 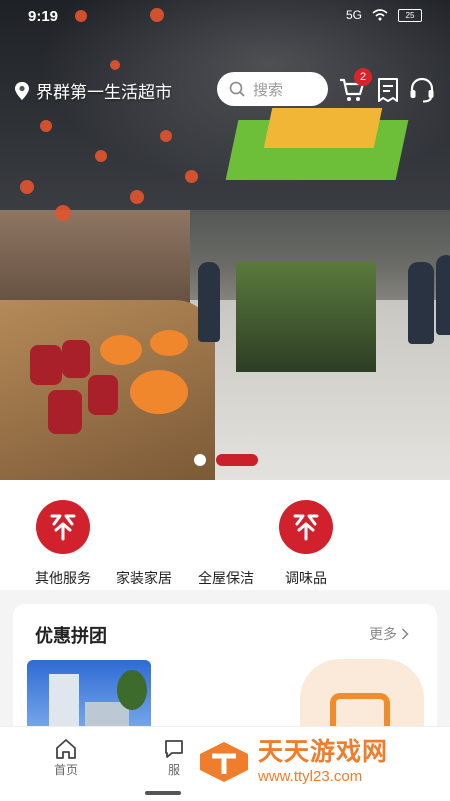 I want to click on tab-service: 服, so click(x=174, y=757).